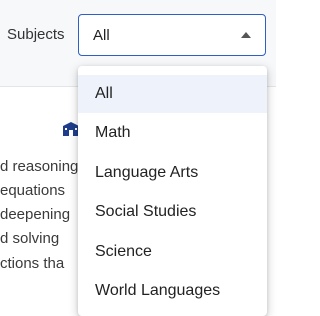 This screenshot has width=320, height=316. Describe the element at coordinates (172, 133) in the screenshot. I see `menu-option-math: Math` at that location.